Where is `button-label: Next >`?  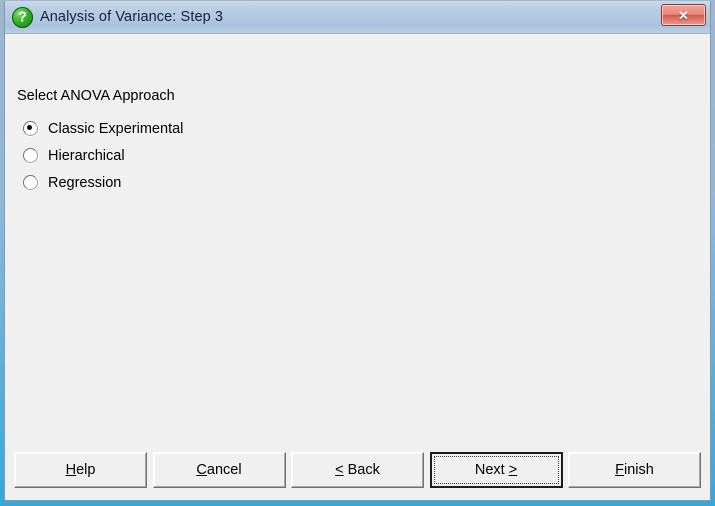 button-label: Next > is located at coordinates (496, 469).